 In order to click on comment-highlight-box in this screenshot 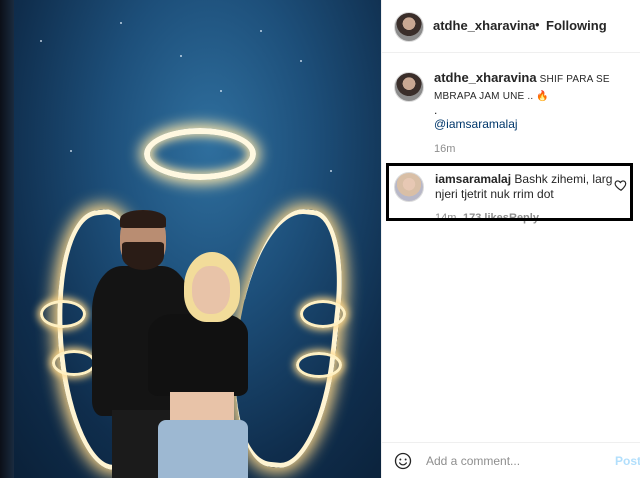, I will do `click(509, 192)`.